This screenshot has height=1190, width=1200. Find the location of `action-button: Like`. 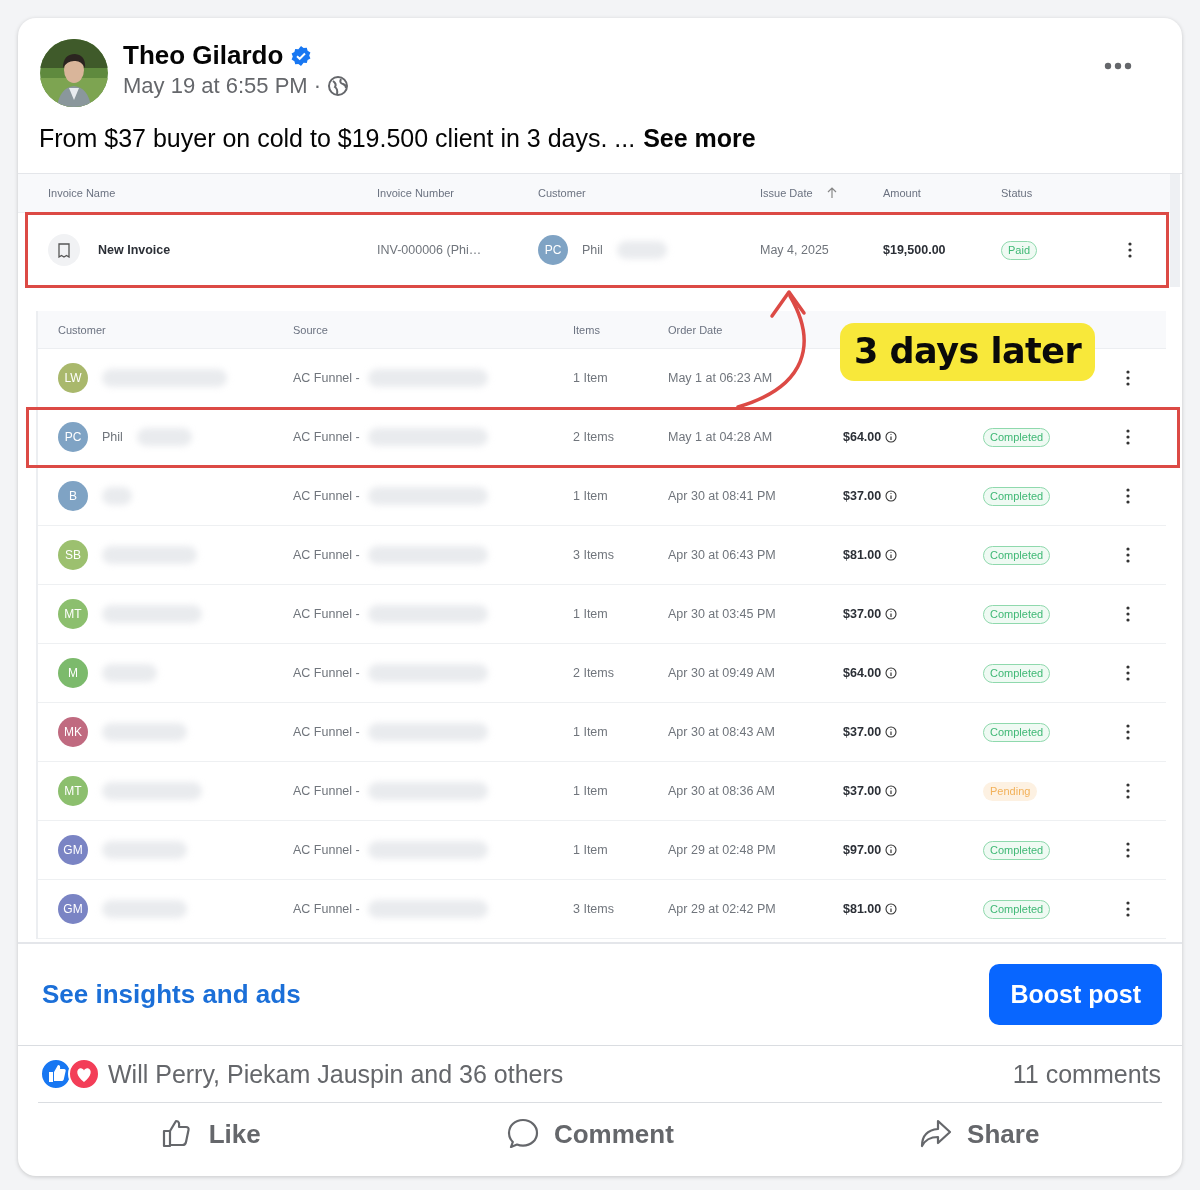

action-button: Like is located at coordinates (210, 1134).